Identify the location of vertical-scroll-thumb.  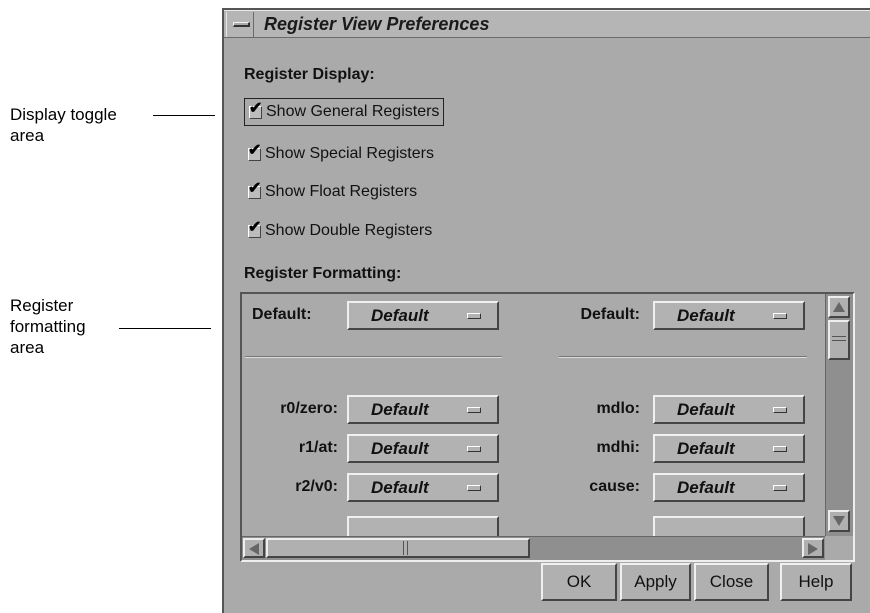
(839, 340).